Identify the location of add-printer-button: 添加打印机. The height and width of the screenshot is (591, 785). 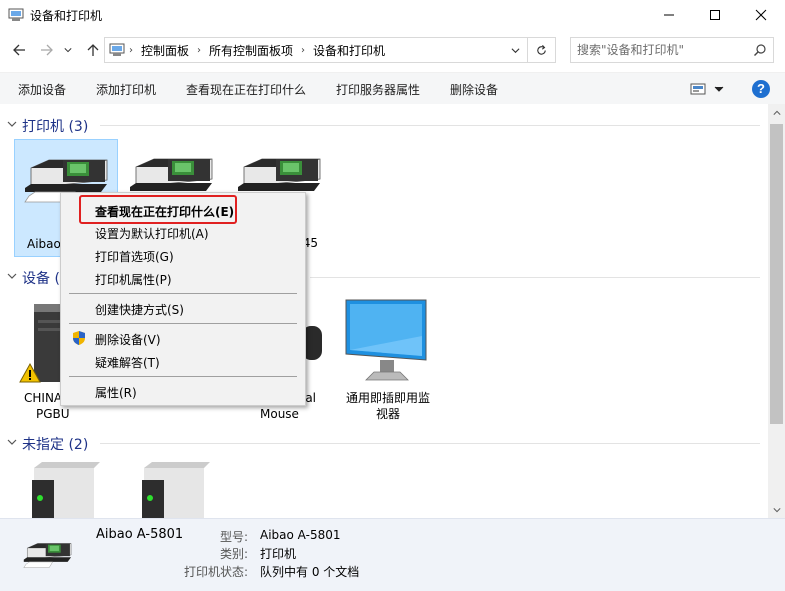
(126, 89).